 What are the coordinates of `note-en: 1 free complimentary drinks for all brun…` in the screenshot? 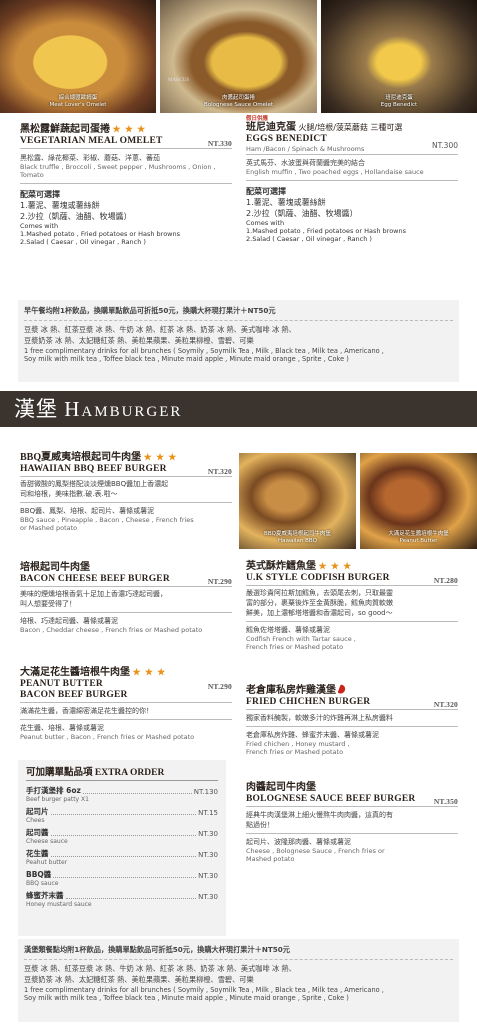 It's located at (204, 989).